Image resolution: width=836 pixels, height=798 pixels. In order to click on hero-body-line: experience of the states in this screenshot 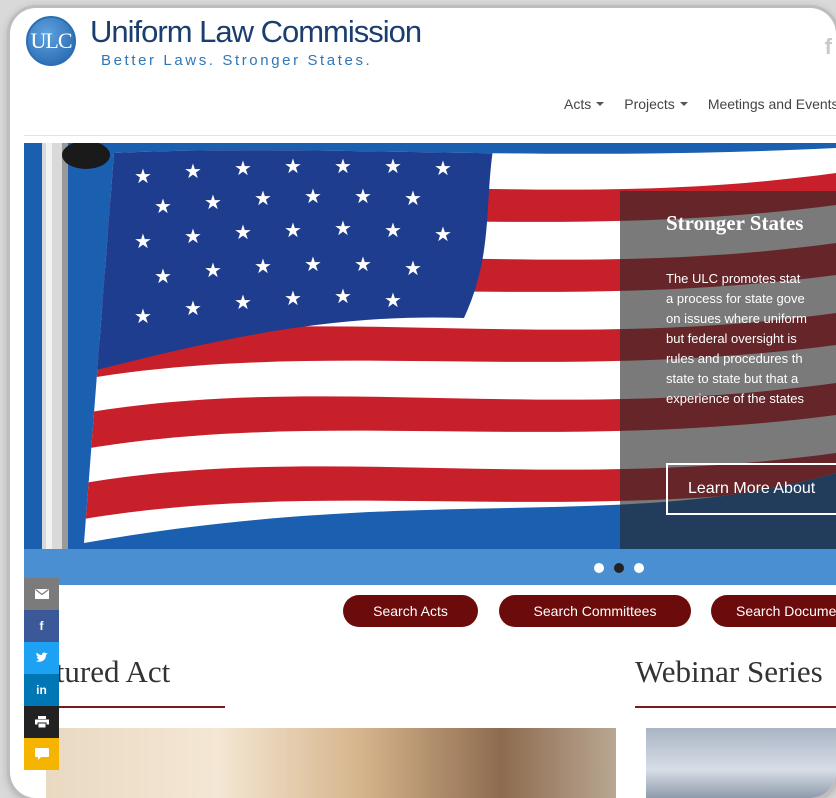, I will do `click(735, 398)`.